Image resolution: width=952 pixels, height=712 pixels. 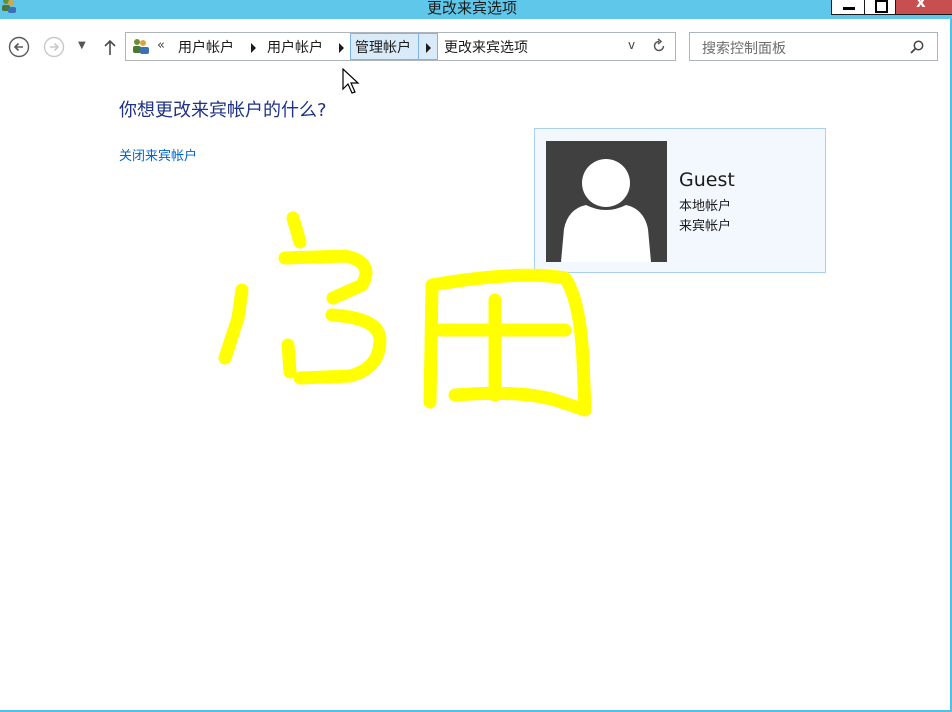 I want to click on forward-arrow-icon, so click(x=54, y=47).